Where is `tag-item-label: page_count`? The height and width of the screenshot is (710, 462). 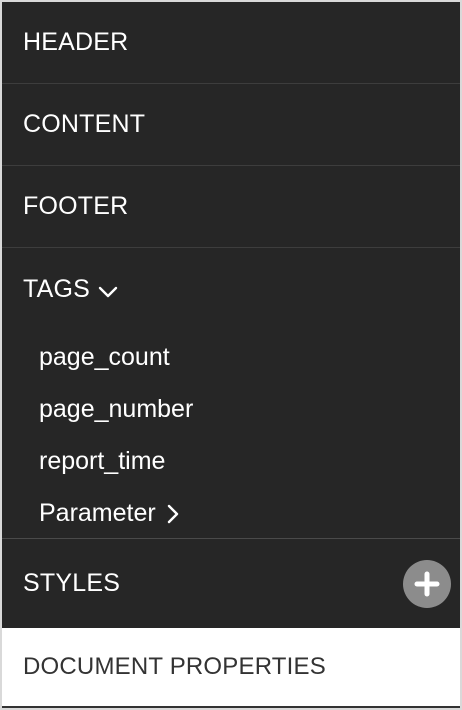
tag-item-label: page_count is located at coordinates (104, 356).